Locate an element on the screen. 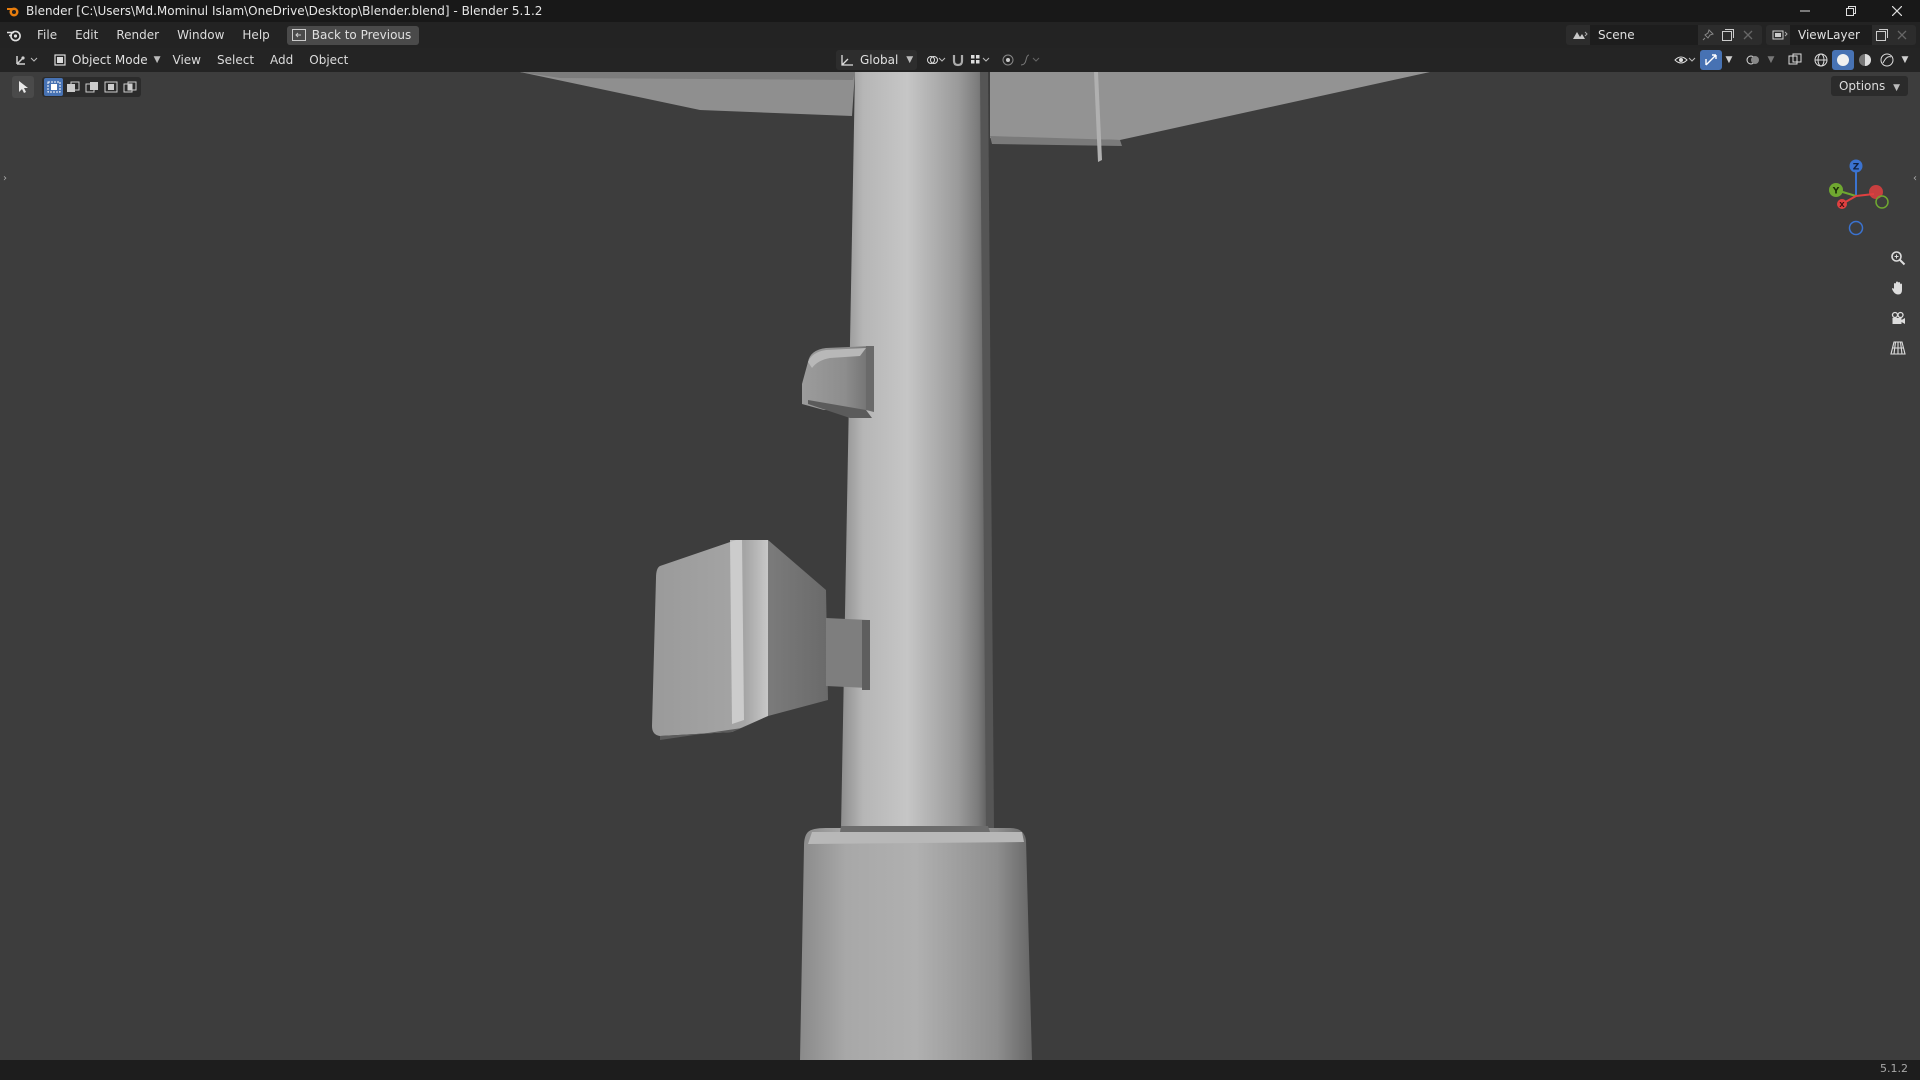 The image size is (1920, 1080). xray-toggle-icon is located at coordinates (1795, 60).